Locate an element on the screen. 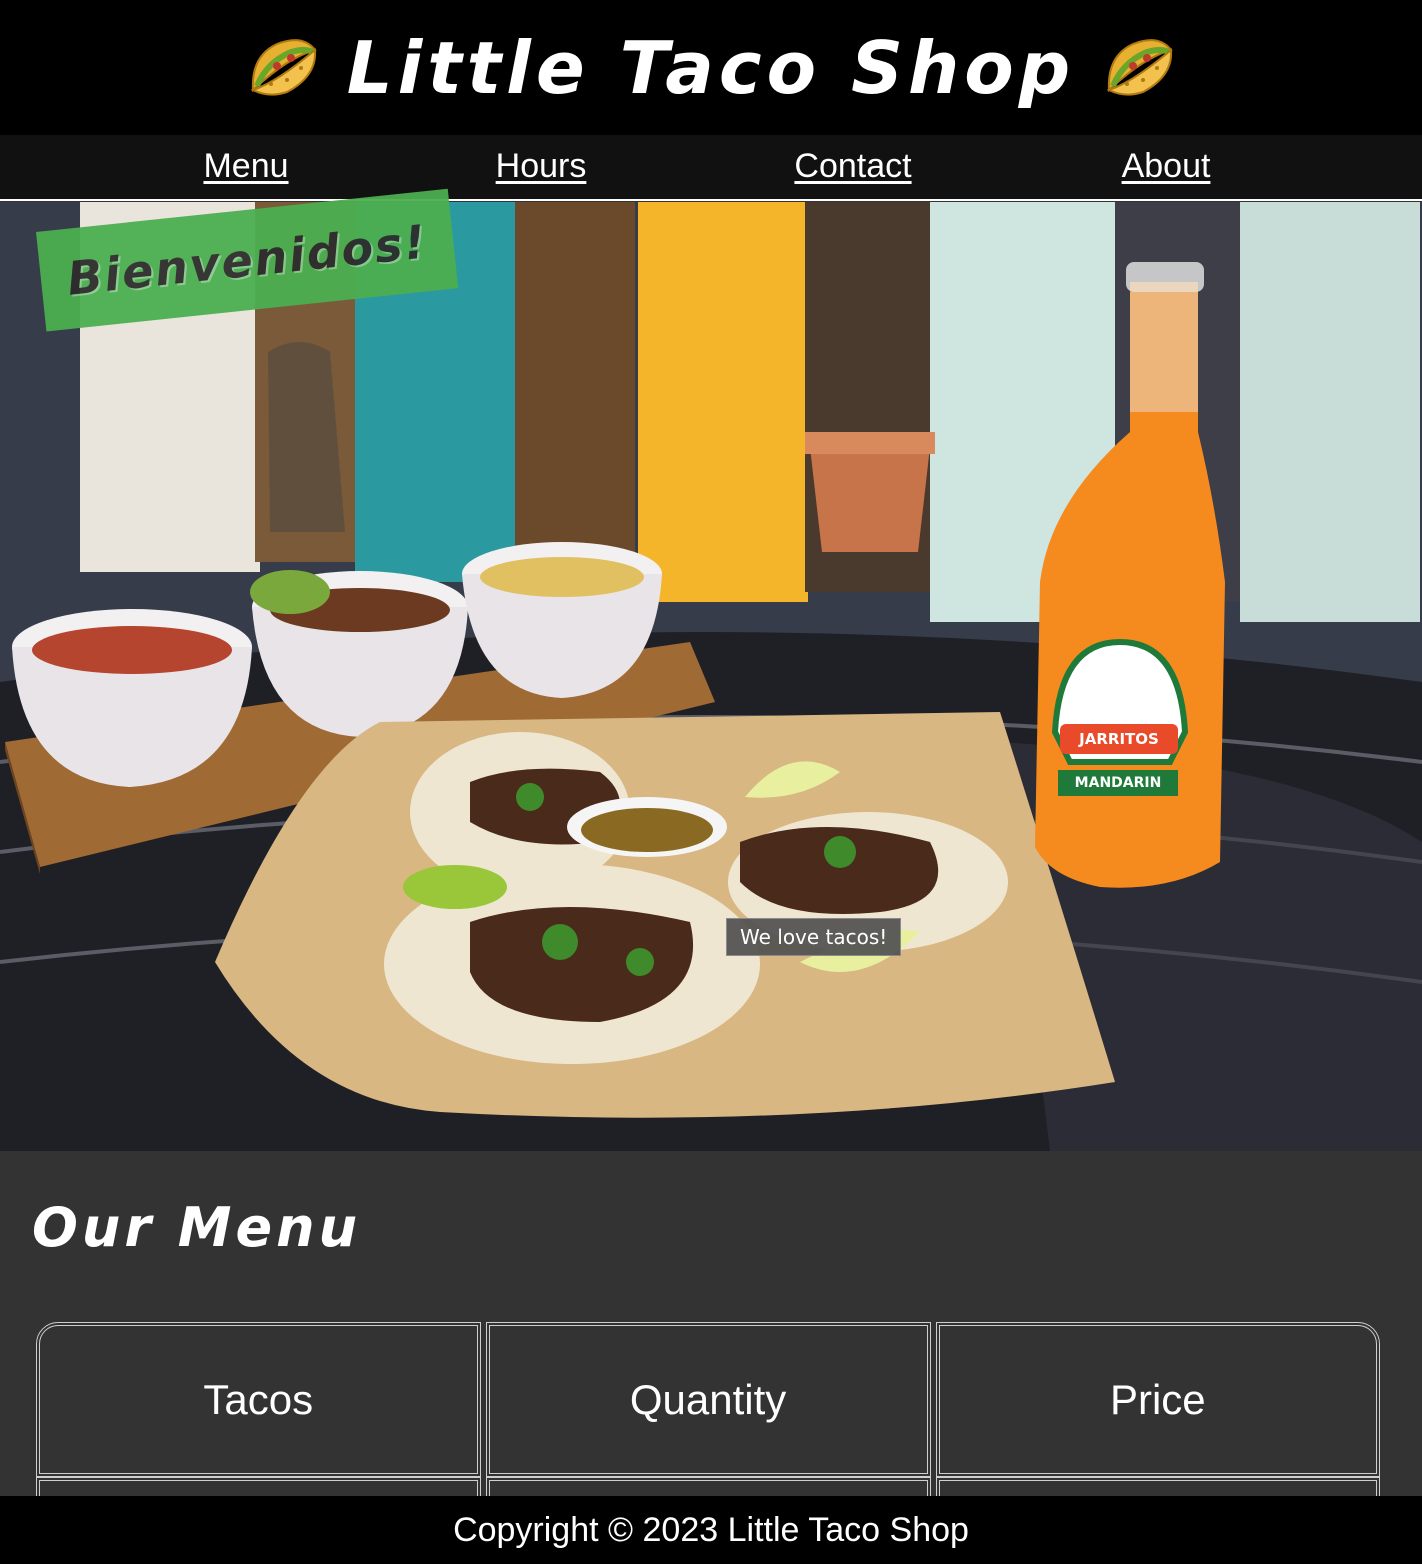 This screenshot has height=1564, width=1422. hero-caption: We love tacos! is located at coordinates (814, 937).